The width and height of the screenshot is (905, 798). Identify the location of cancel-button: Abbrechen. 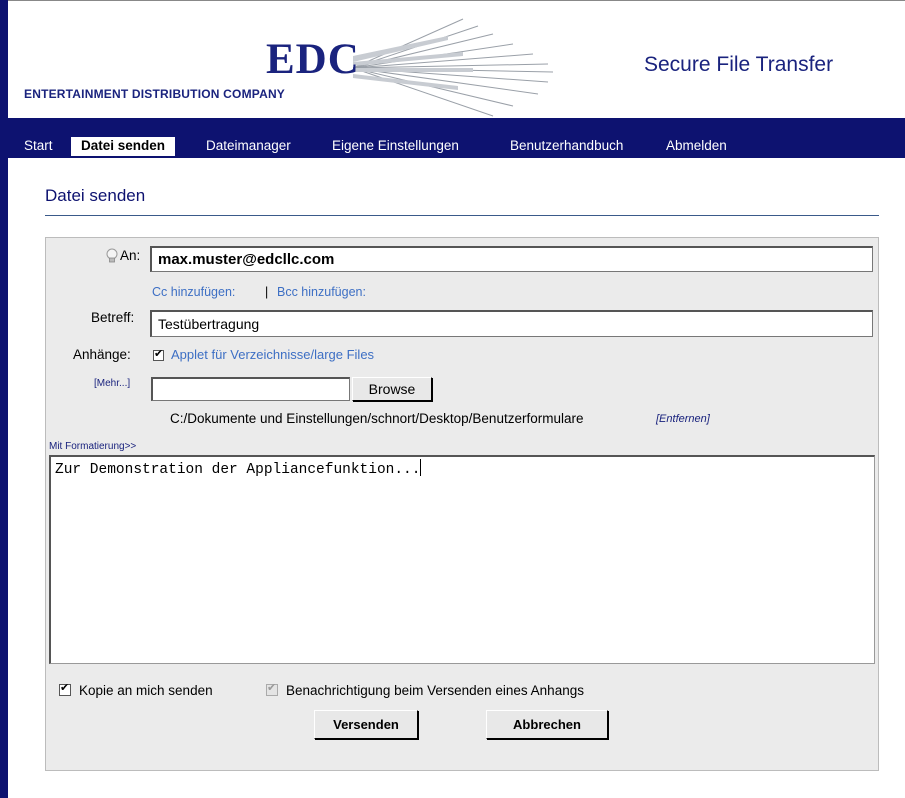
(547, 724).